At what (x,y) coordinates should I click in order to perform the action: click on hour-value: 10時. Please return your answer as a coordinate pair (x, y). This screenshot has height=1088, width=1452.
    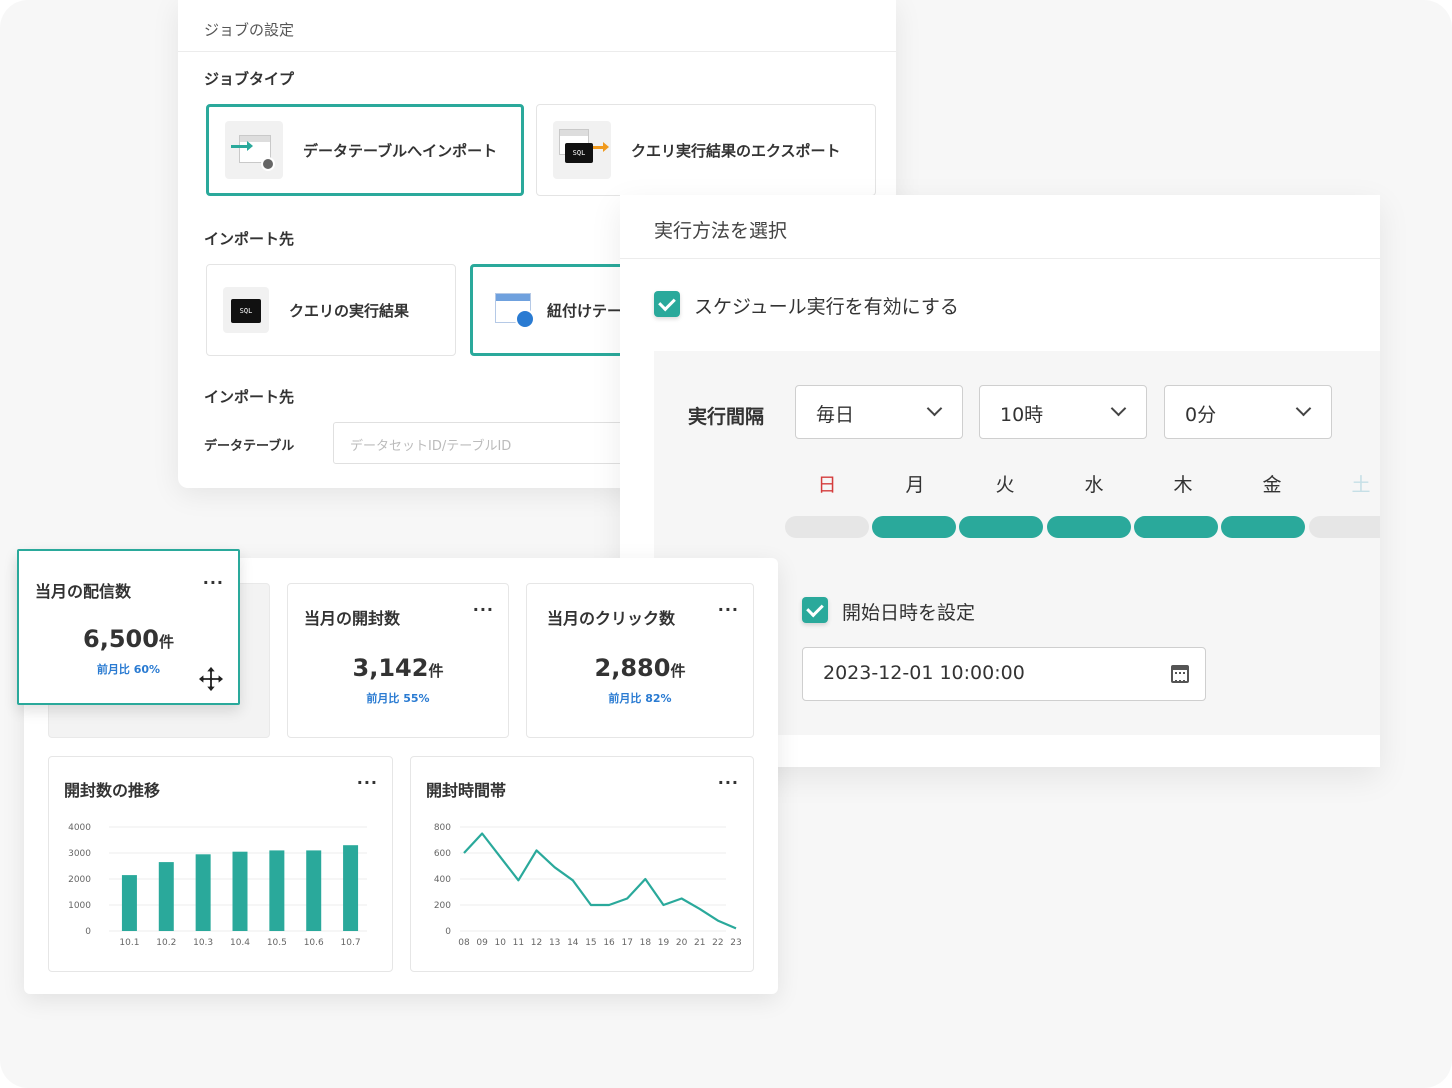
    Looking at the image, I should click on (1022, 415).